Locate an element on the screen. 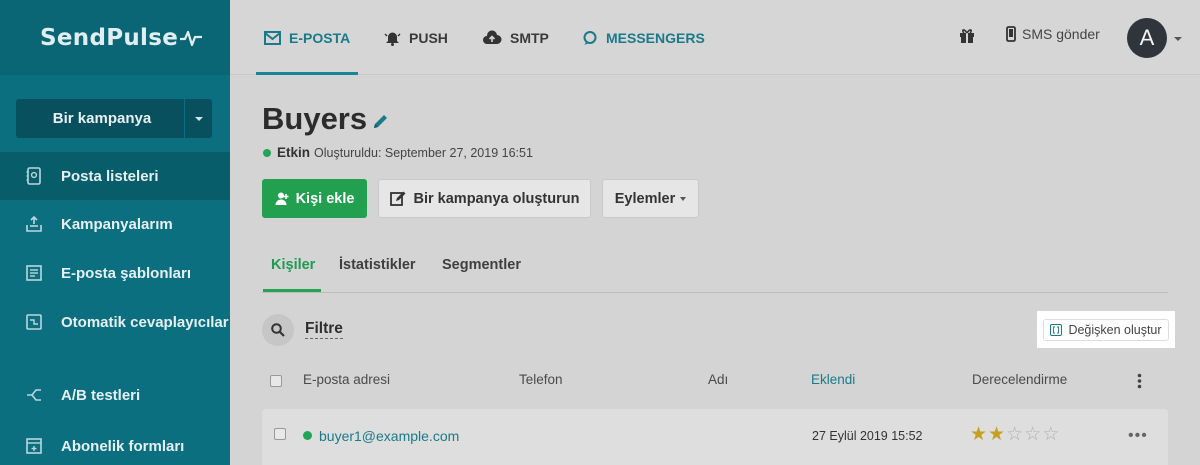  tab-label: E-POSTA is located at coordinates (320, 37).